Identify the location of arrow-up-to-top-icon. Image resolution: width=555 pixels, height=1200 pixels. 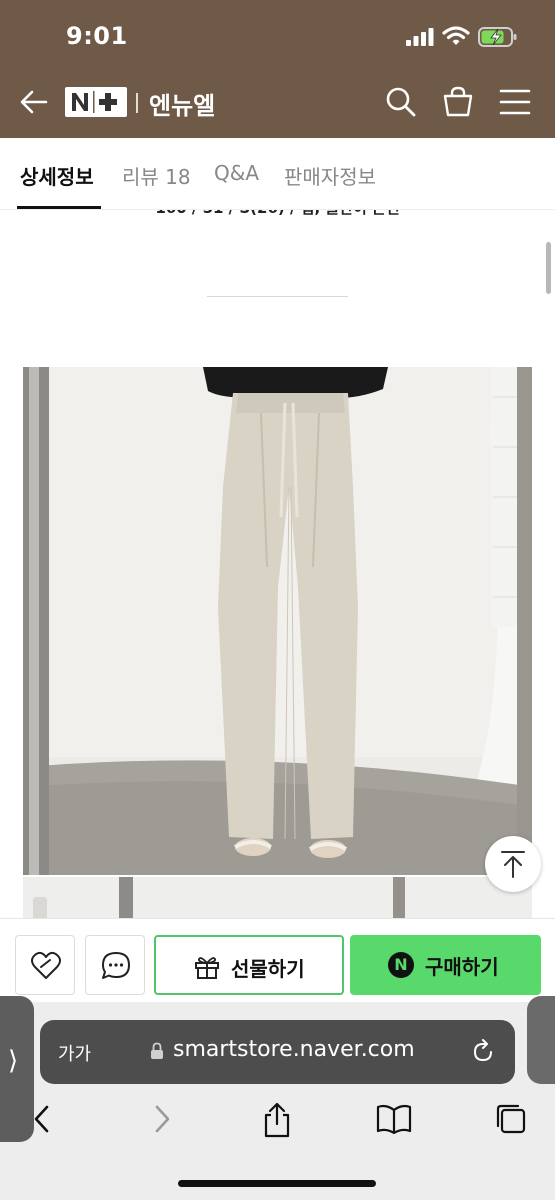
(513, 864).